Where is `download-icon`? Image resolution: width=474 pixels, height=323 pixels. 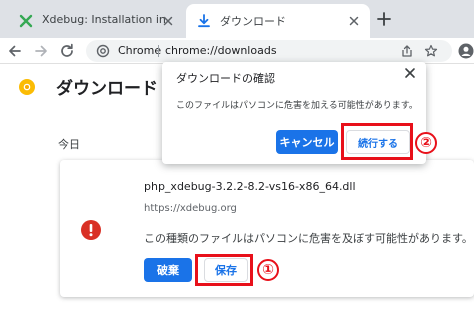
download-icon is located at coordinates (204, 21).